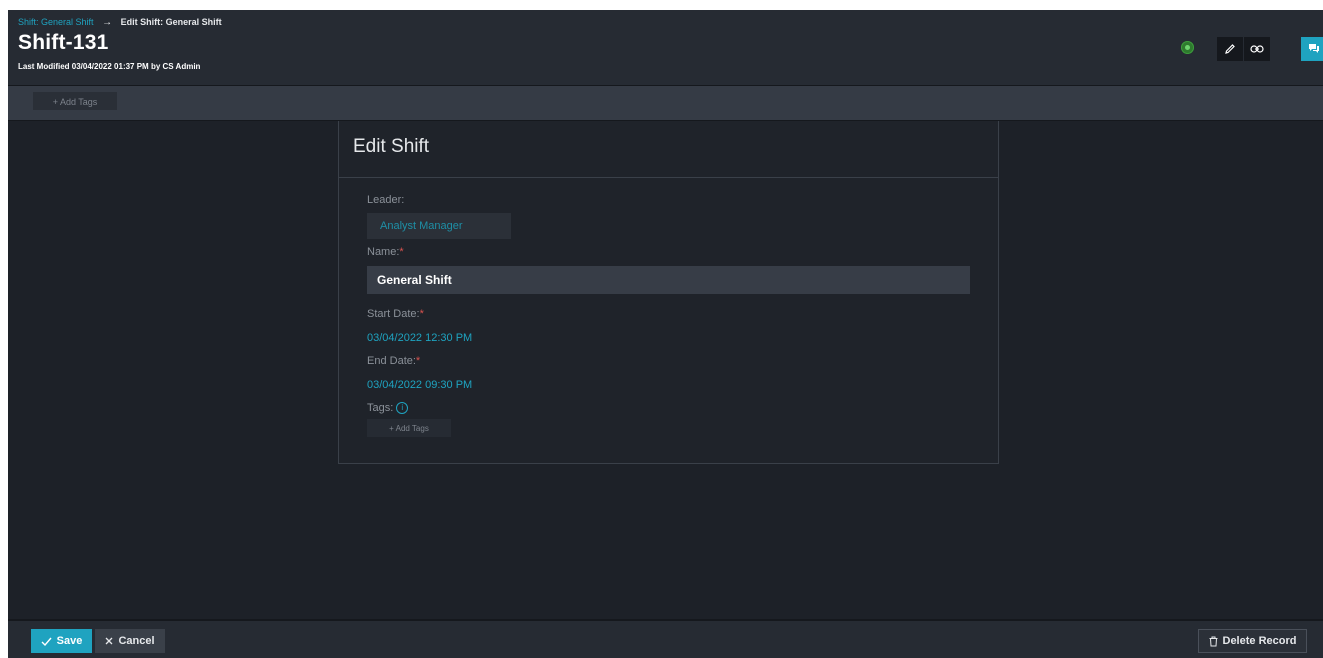 This screenshot has width=1323, height=658. What do you see at coordinates (391, 146) in the screenshot?
I see `panel-title: Edit Shift` at bounding box center [391, 146].